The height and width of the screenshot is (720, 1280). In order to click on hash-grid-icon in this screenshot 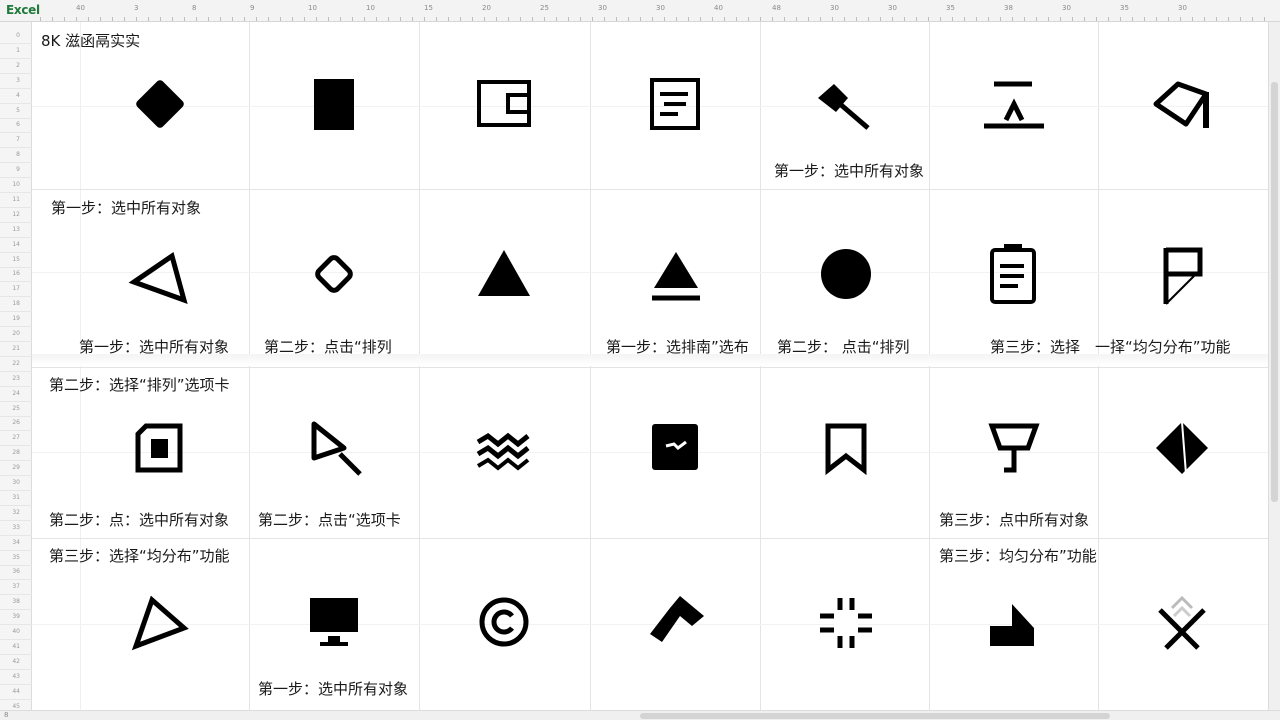, I will do `click(846, 622)`.